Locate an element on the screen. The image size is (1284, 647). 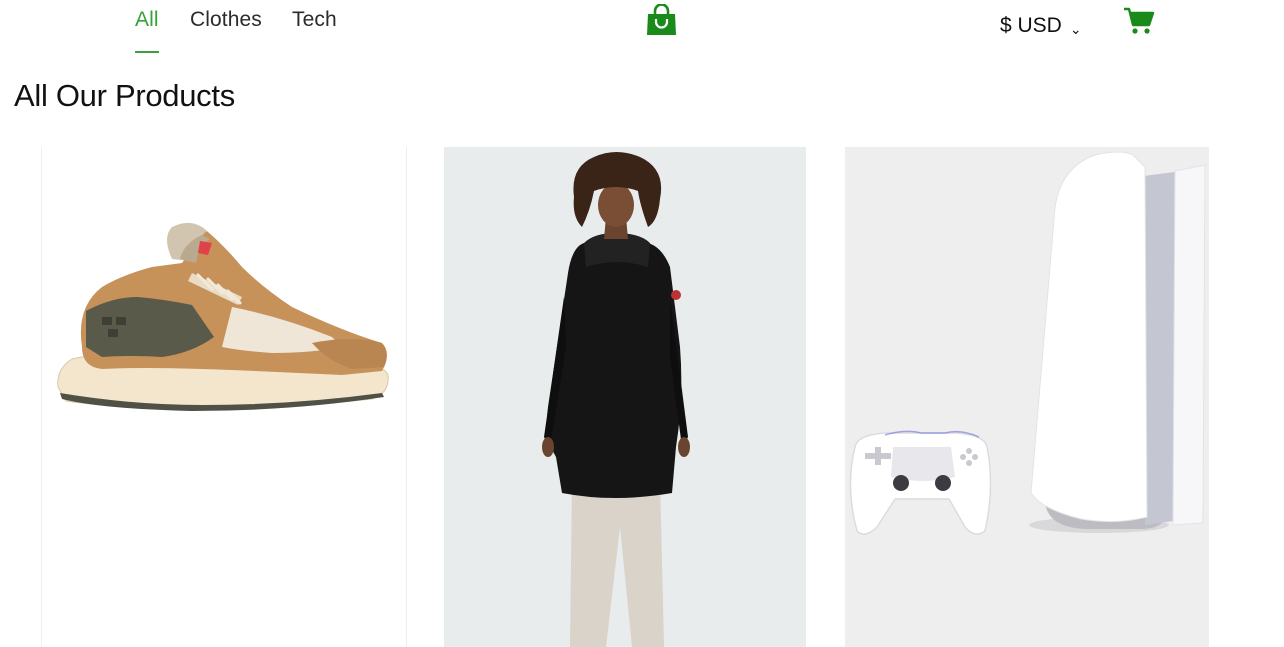
tab-clothes-label: Clothes is located at coordinates (226, 19).